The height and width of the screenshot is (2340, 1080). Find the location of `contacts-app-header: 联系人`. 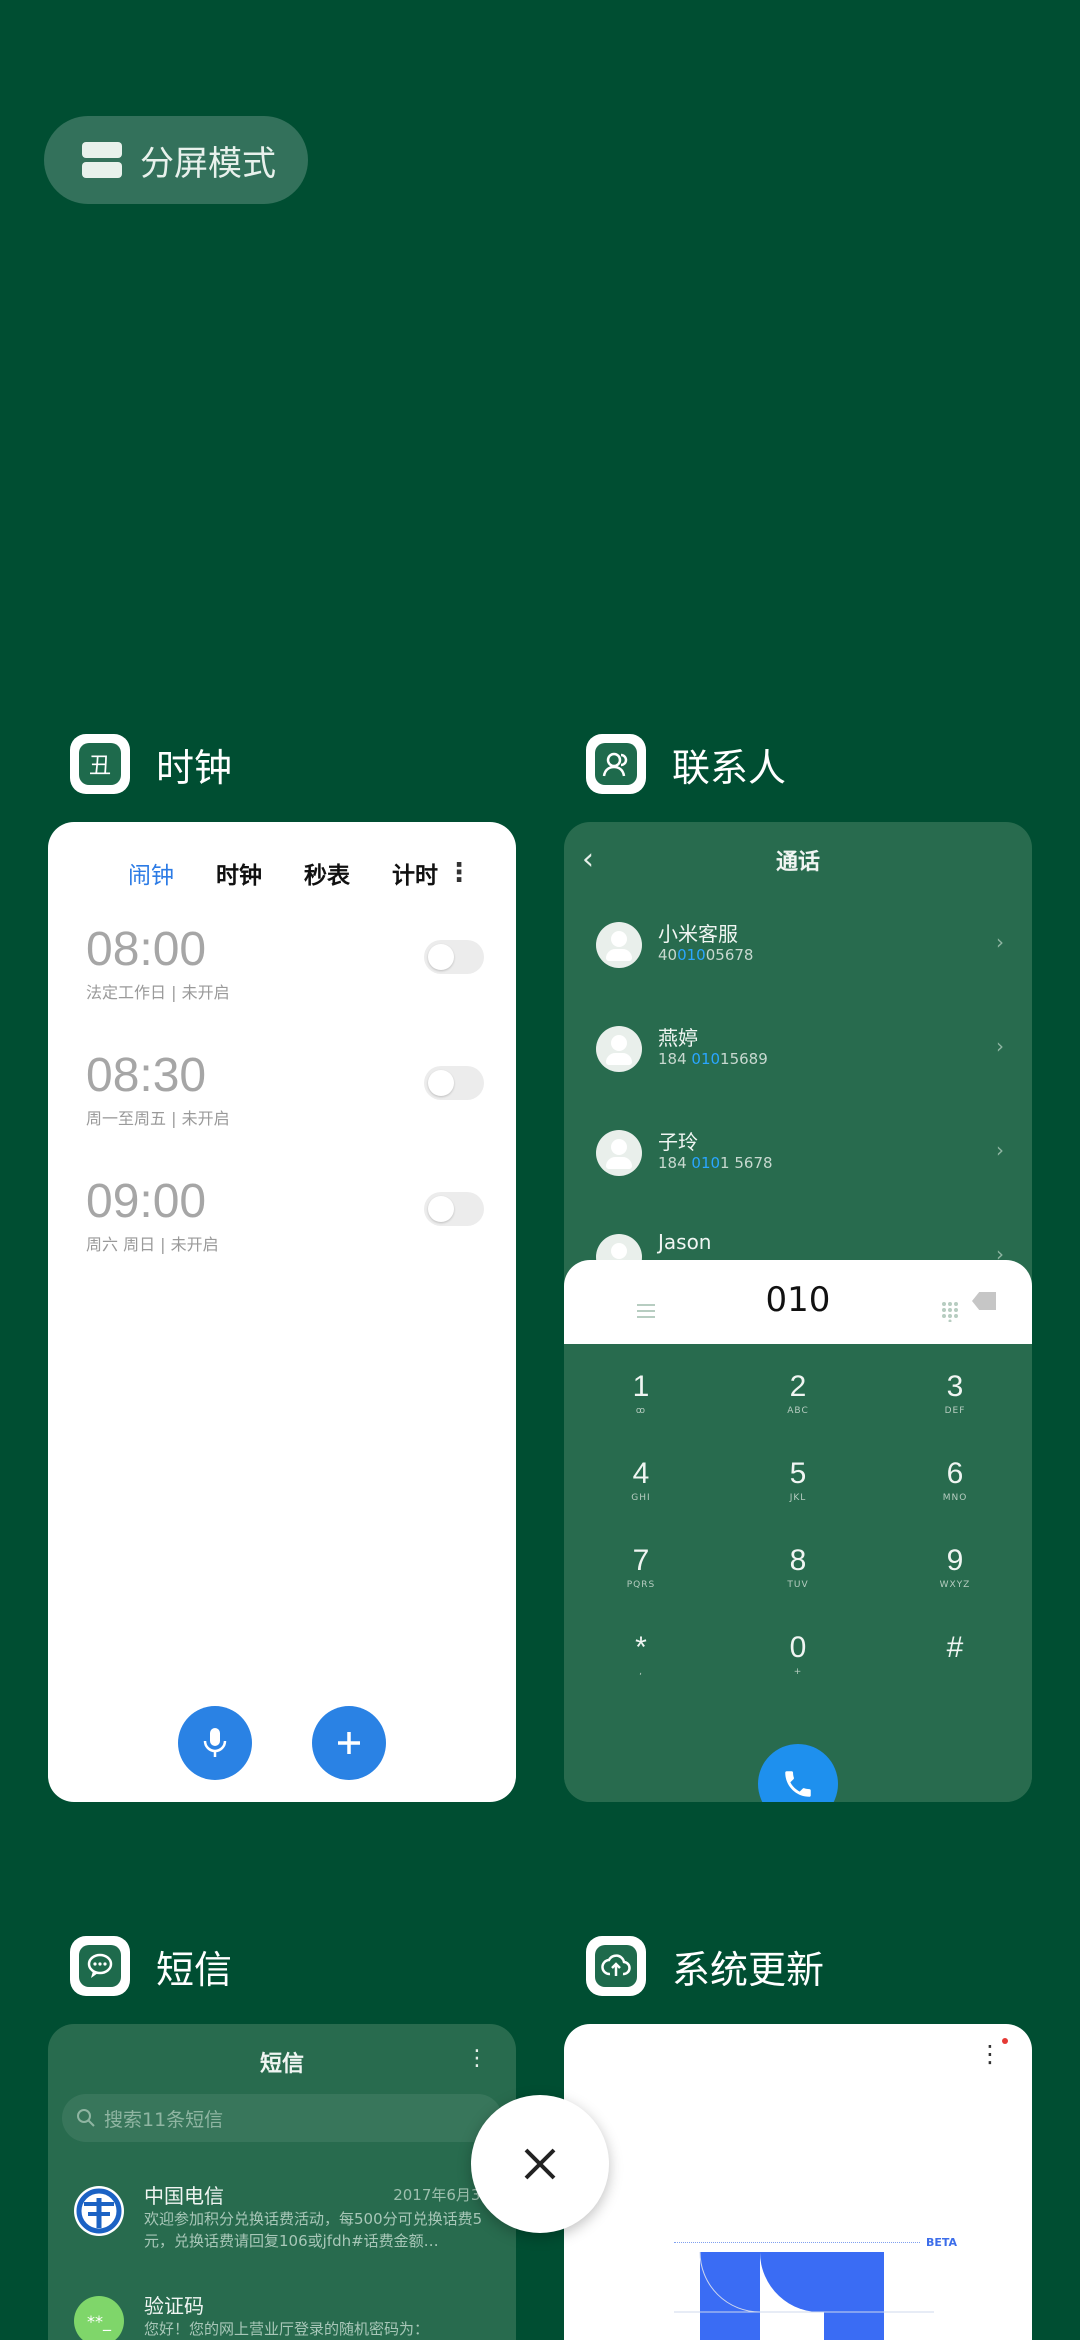

contacts-app-header: 联系人 is located at coordinates (686, 764).